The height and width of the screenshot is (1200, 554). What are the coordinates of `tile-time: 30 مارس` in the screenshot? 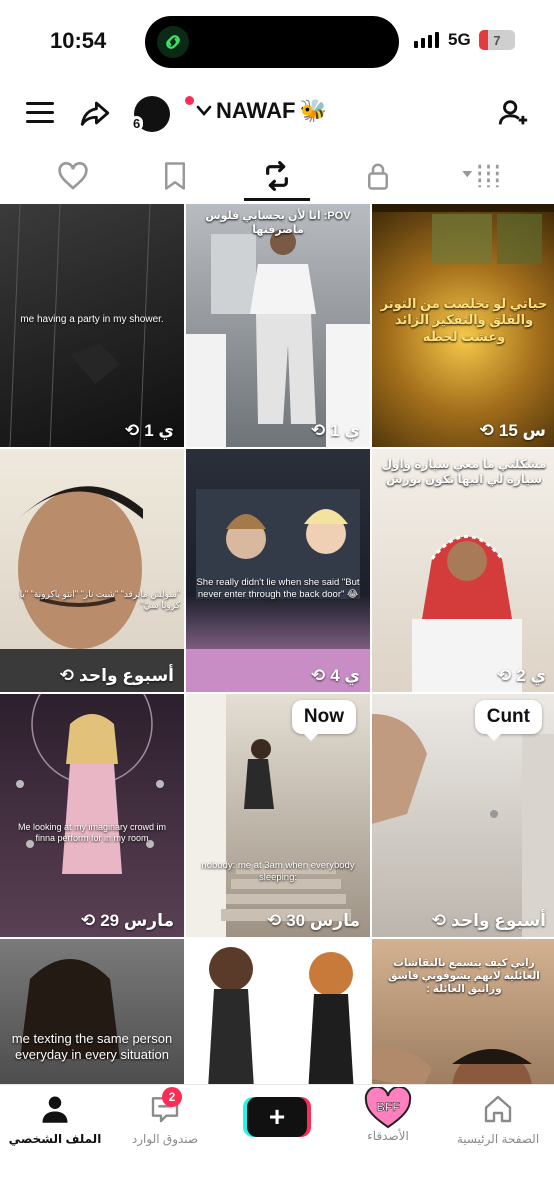 It's located at (323, 920).